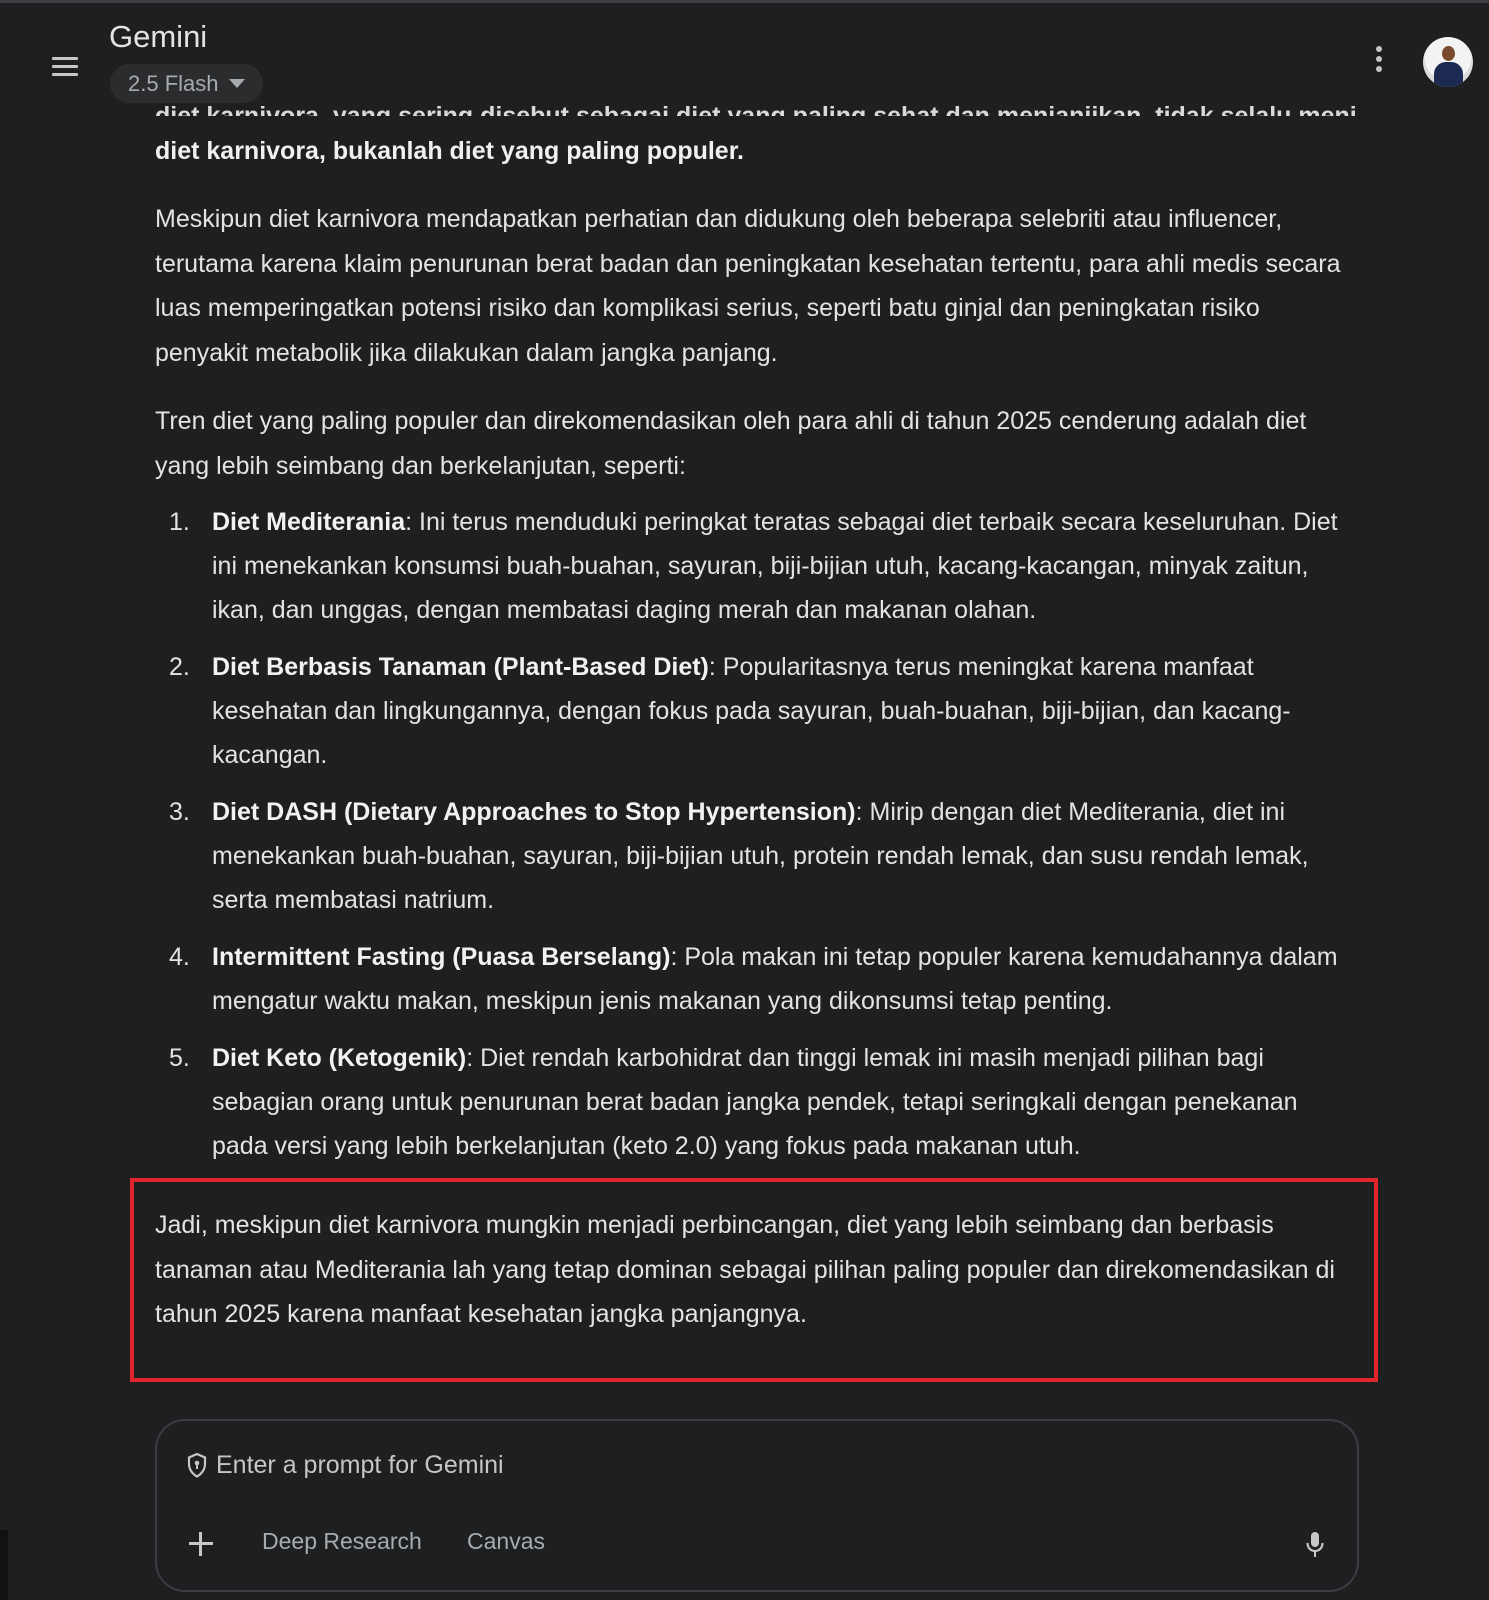 The height and width of the screenshot is (1600, 1489). I want to click on menu-icon, so click(65, 67).